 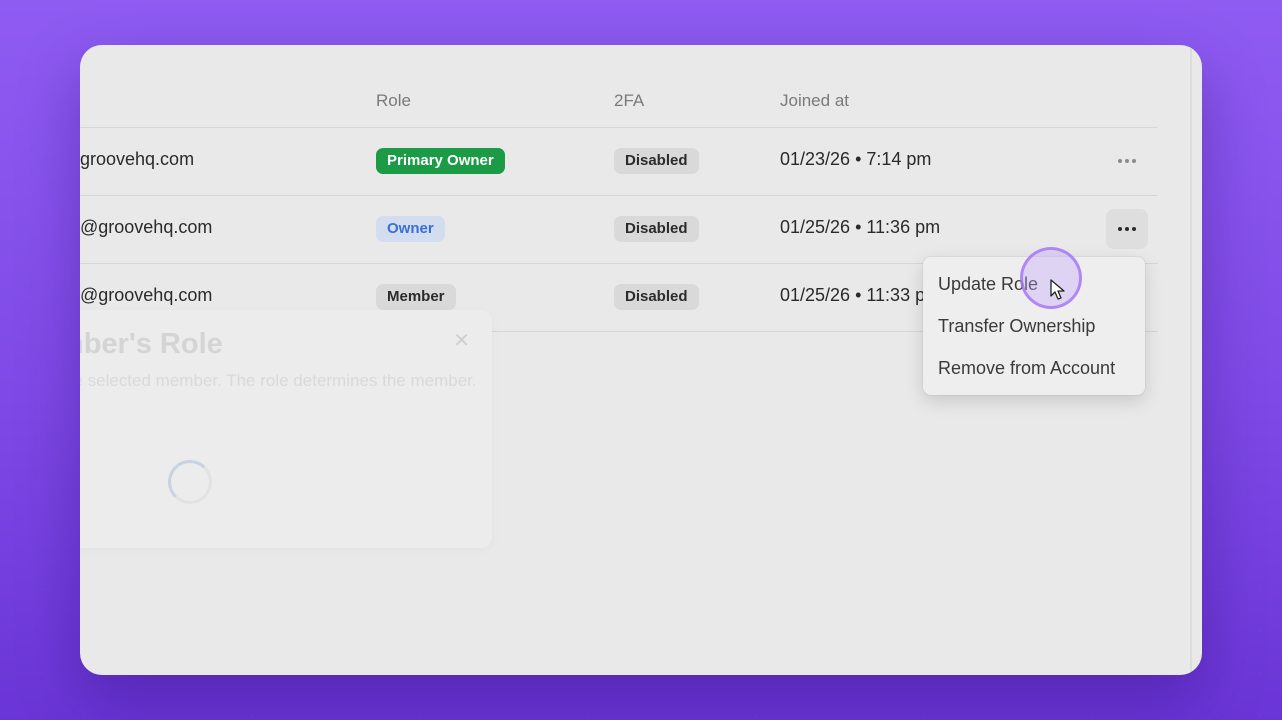 I want to click on joined-at-date: 01/25/26 • 11:33 pm, so click(x=860, y=295).